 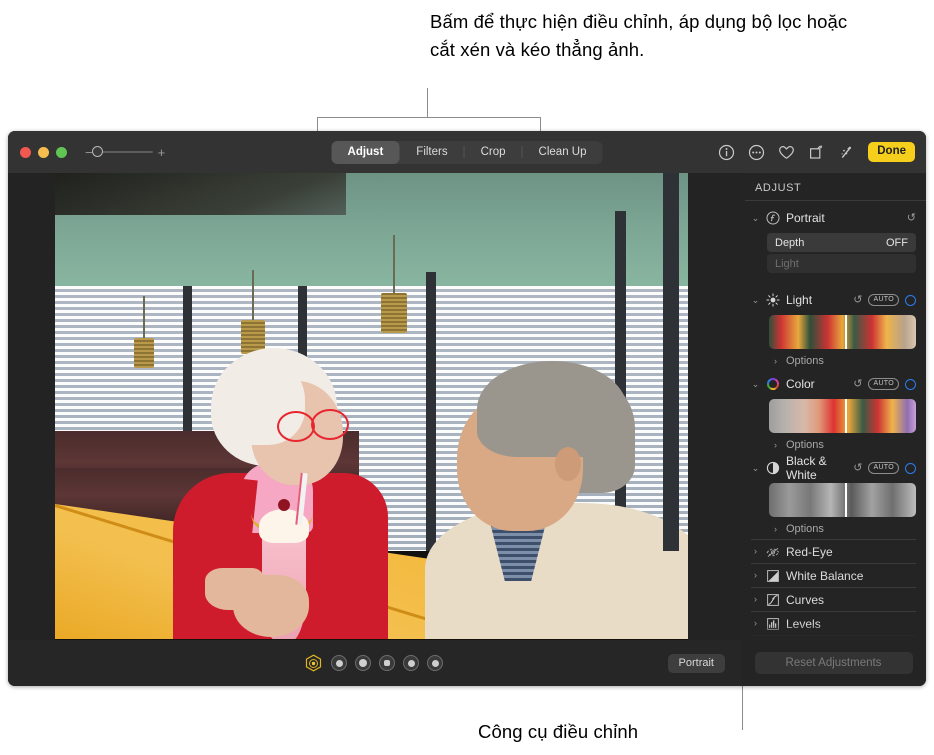 I want to click on color-preview-strip, so click(x=842, y=416).